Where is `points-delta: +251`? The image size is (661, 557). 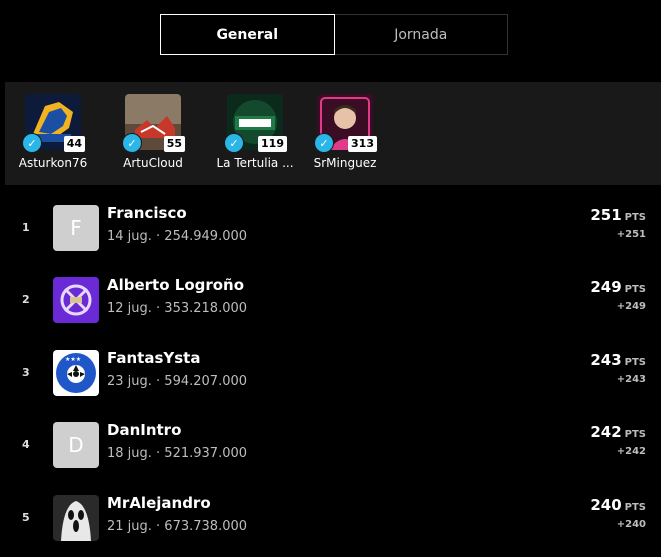
points-delta: +251 is located at coordinates (631, 234).